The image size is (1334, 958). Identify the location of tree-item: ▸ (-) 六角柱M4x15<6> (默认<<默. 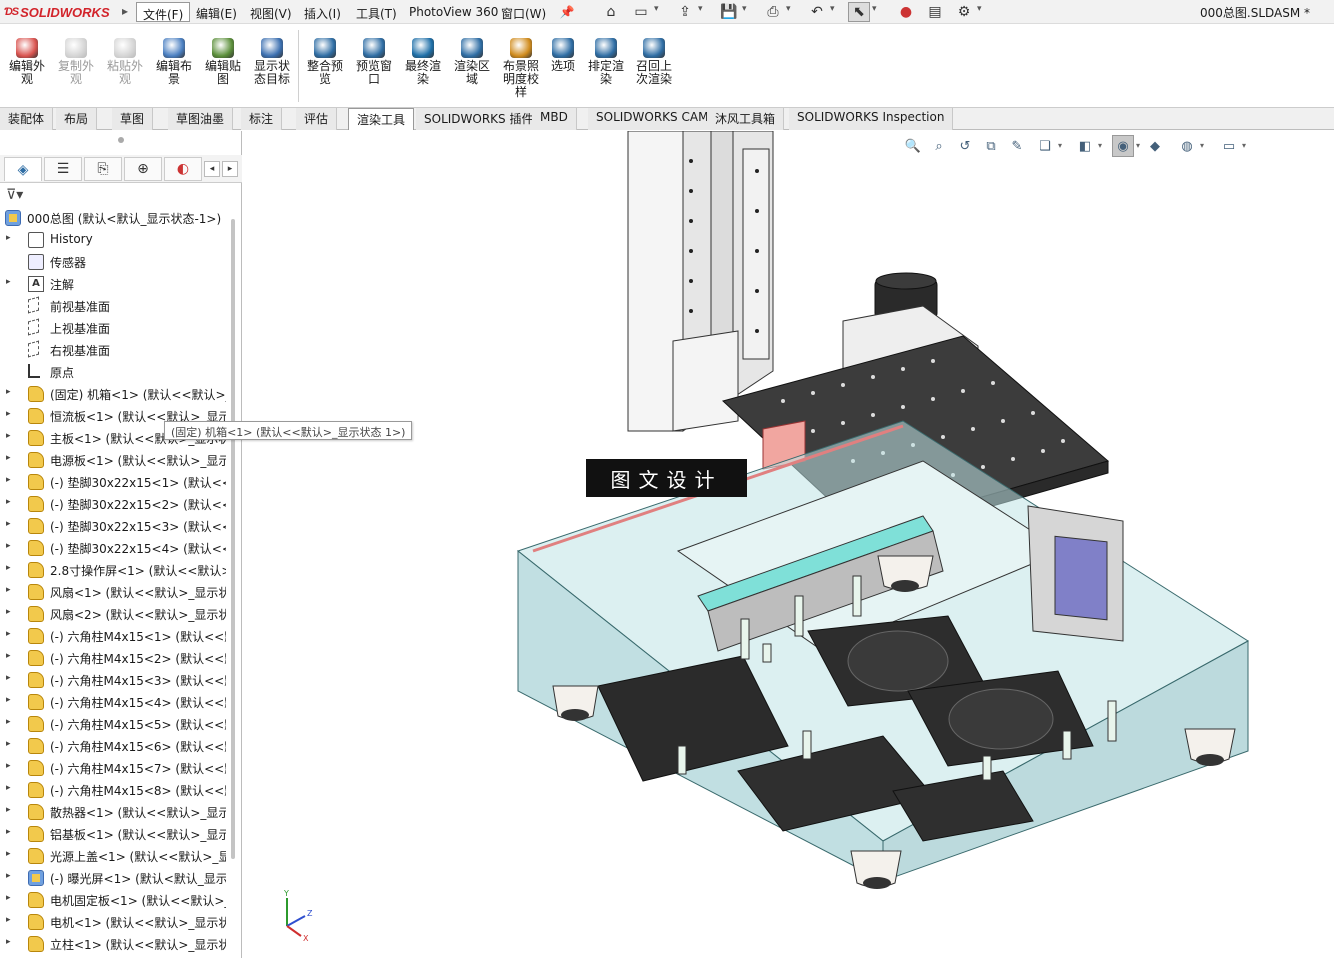
(116, 746).